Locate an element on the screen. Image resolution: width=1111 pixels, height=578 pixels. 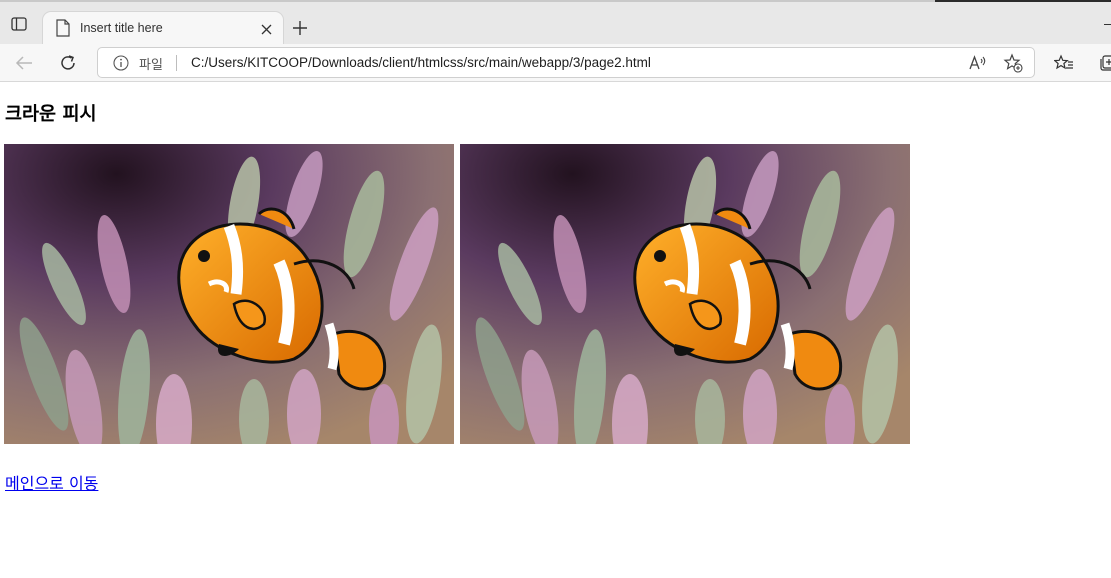
collections-icon is located at coordinates (1105, 63).